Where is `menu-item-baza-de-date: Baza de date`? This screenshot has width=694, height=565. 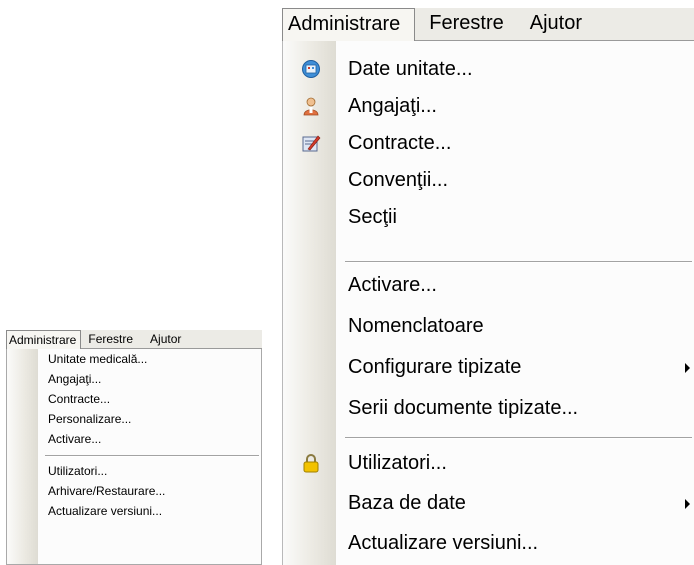 menu-item-baza-de-date: Baza de date is located at coordinates (488, 503).